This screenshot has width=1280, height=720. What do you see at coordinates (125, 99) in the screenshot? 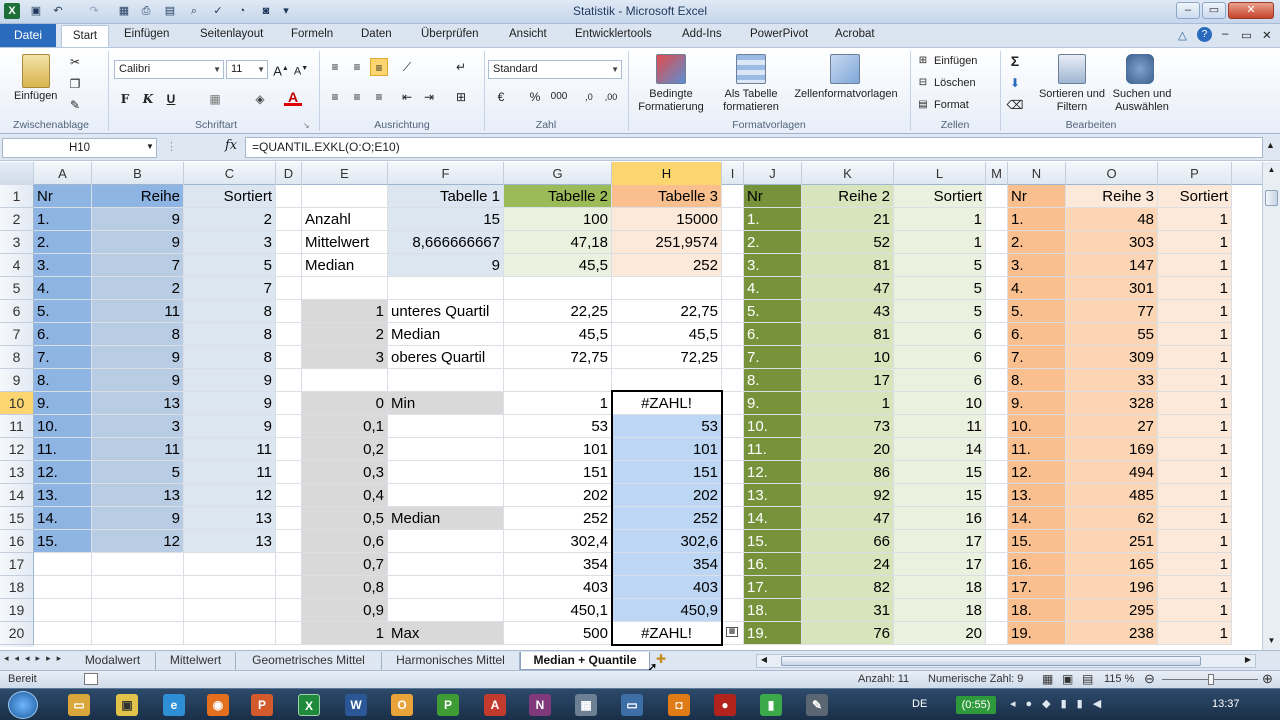
I see `bold-button: F` at bounding box center [125, 99].